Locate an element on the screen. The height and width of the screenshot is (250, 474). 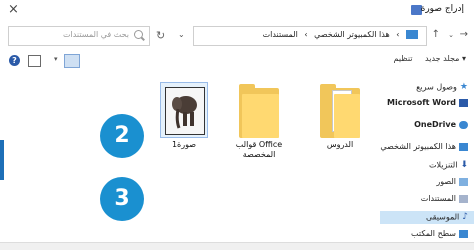
sidebar-item-downloads: التنزيلات ⬇ is located at coordinates (448, 165).